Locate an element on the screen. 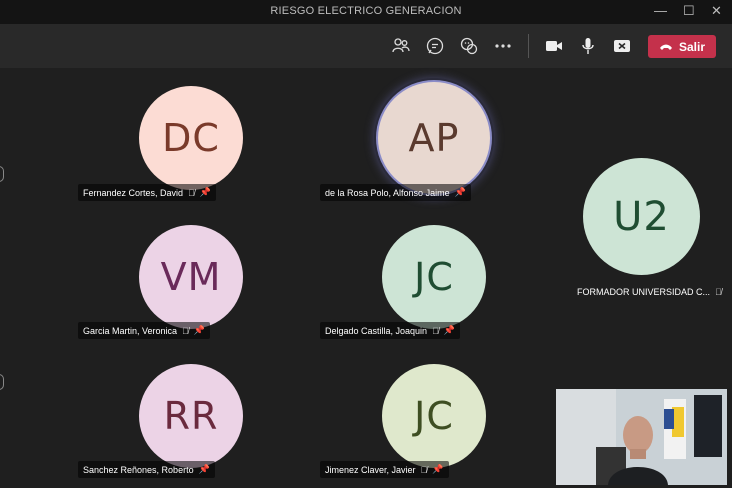  camera-icon is located at coordinates (554, 46).